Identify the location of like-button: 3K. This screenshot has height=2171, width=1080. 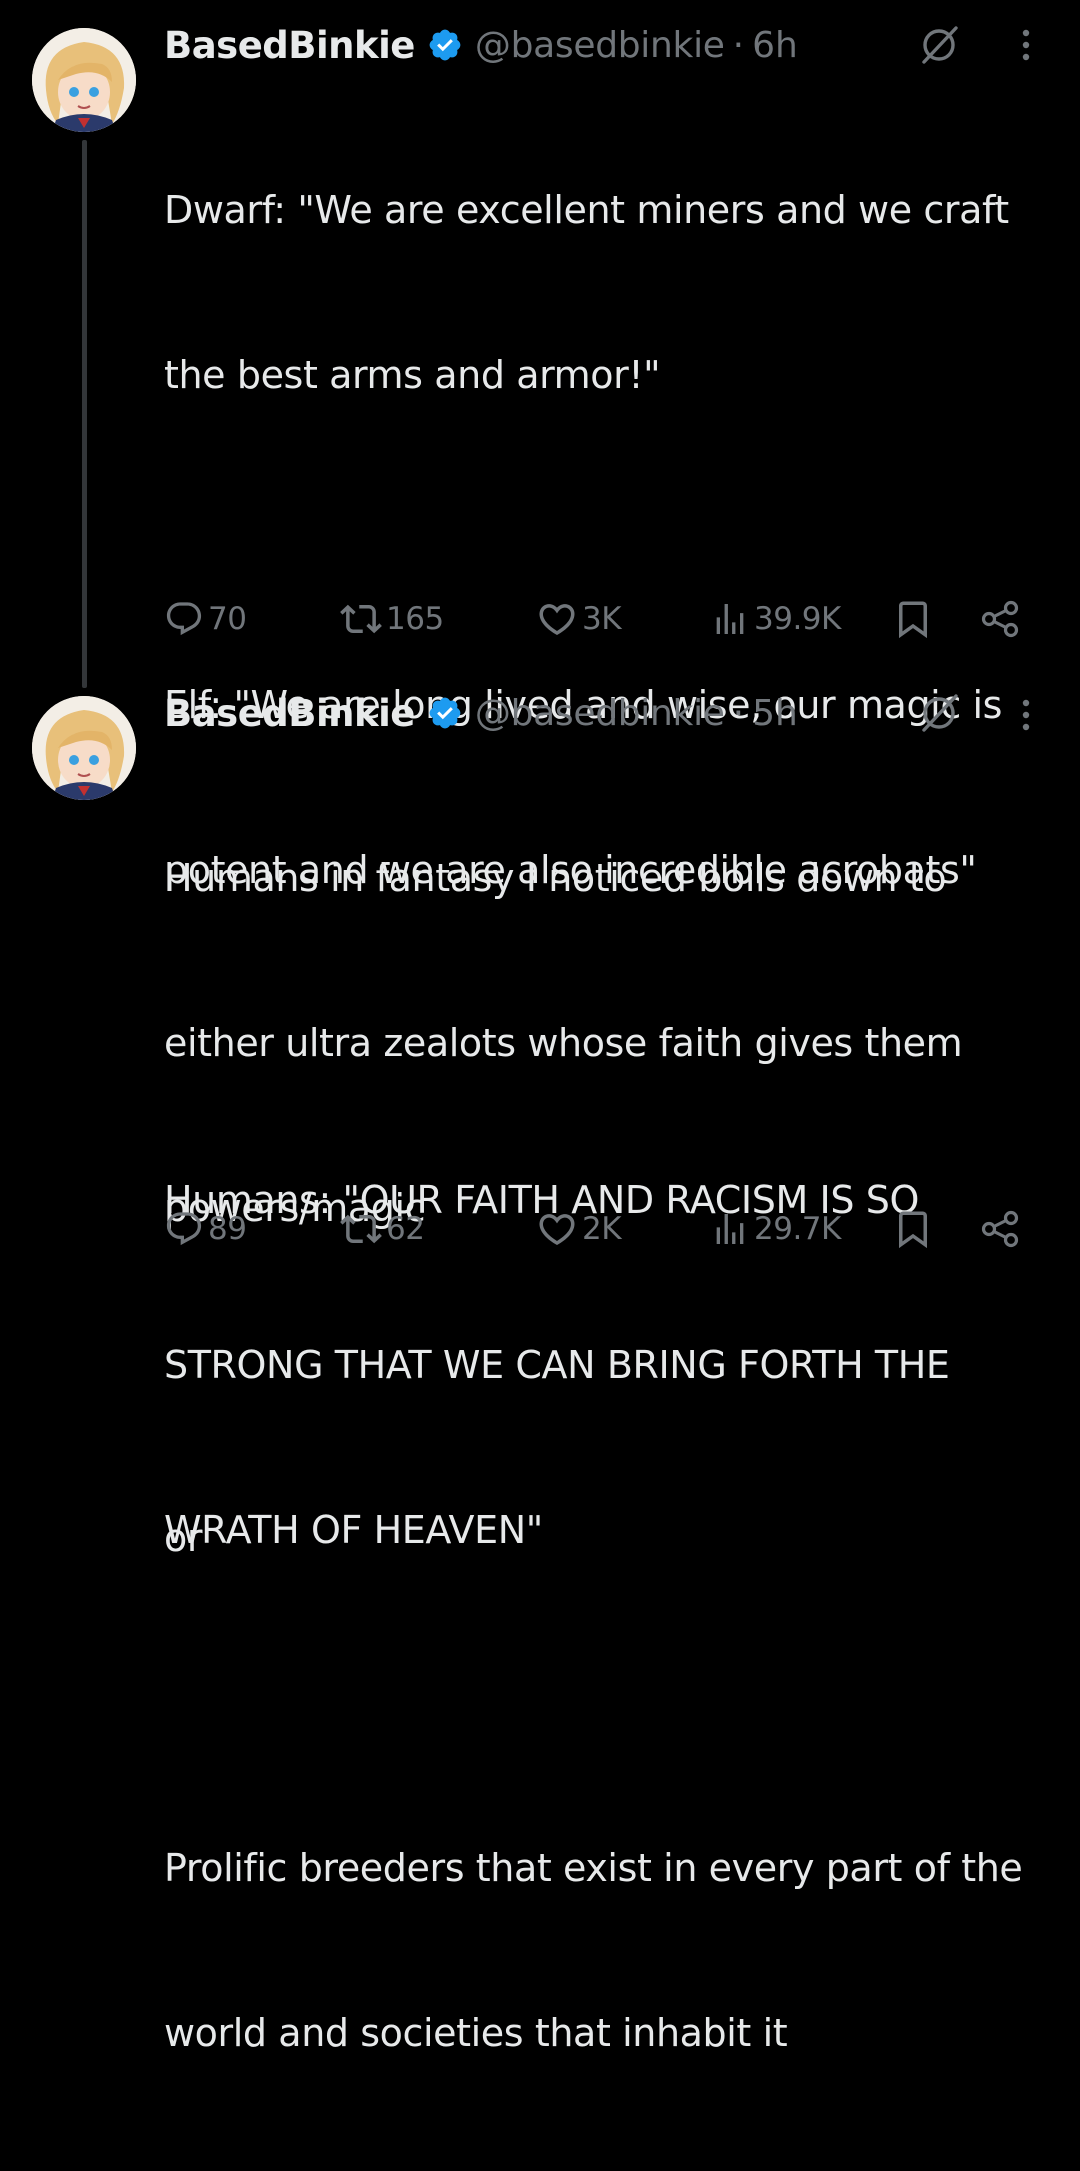
(579, 619).